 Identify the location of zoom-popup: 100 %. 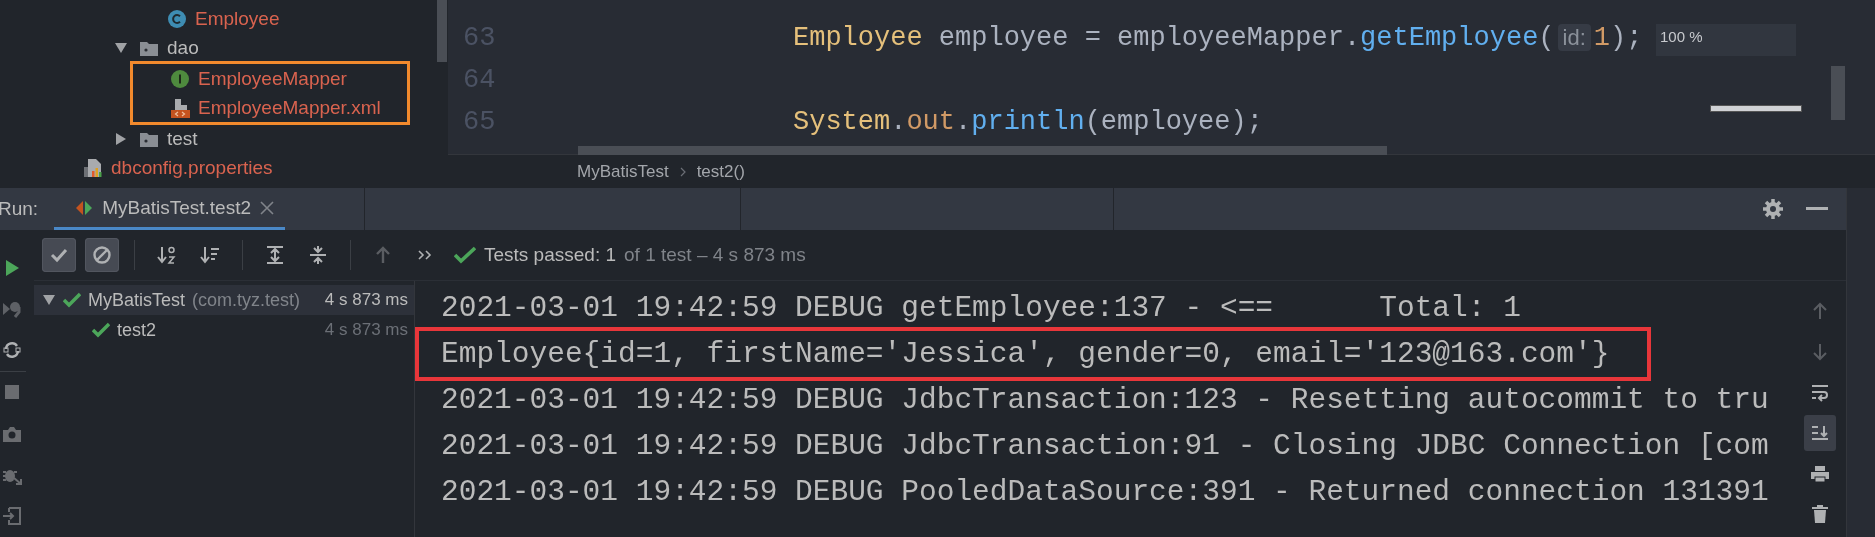
(1726, 40).